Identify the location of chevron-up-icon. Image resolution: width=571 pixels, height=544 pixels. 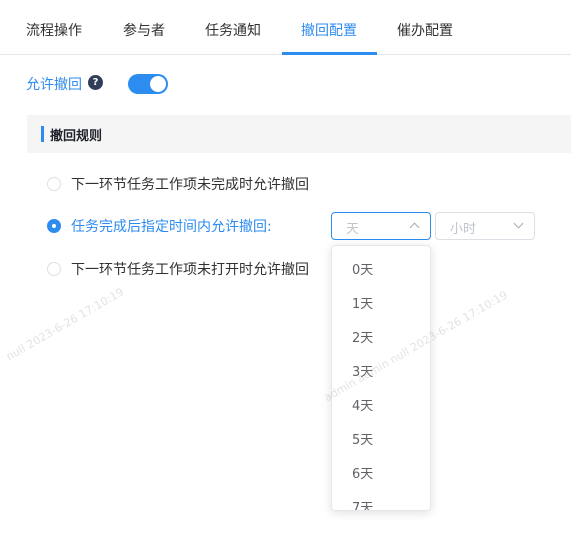
(414, 227).